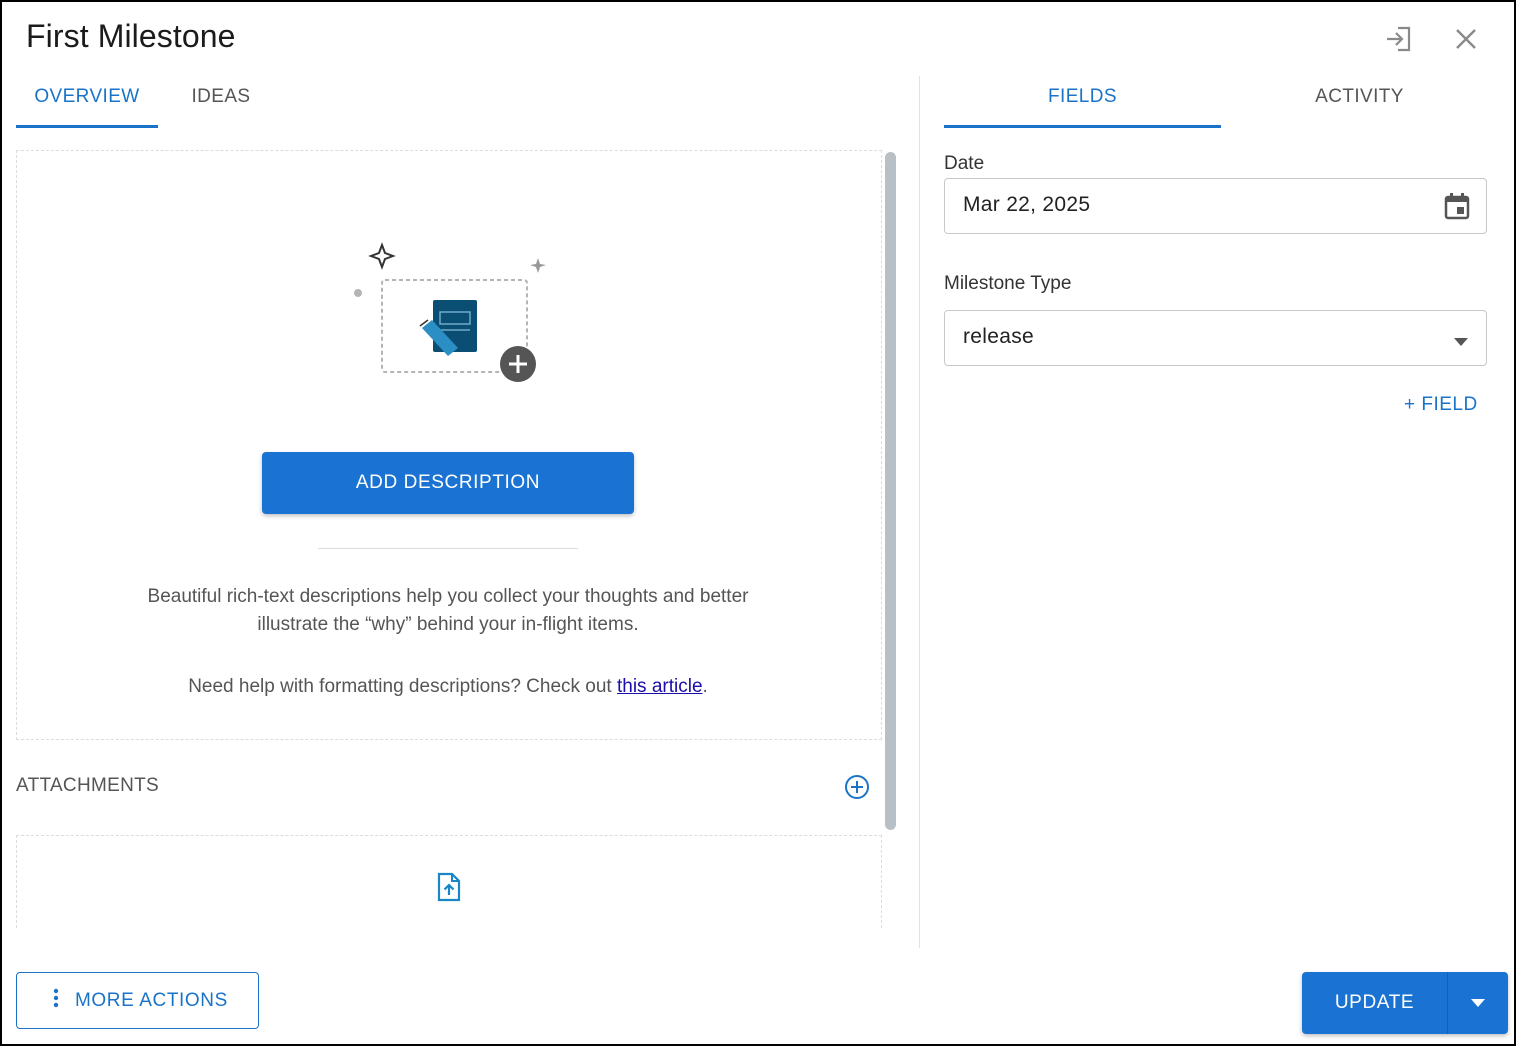 The image size is (1516, 1046). I want to click on update-button: UPDATE, so click(1405, 1003).